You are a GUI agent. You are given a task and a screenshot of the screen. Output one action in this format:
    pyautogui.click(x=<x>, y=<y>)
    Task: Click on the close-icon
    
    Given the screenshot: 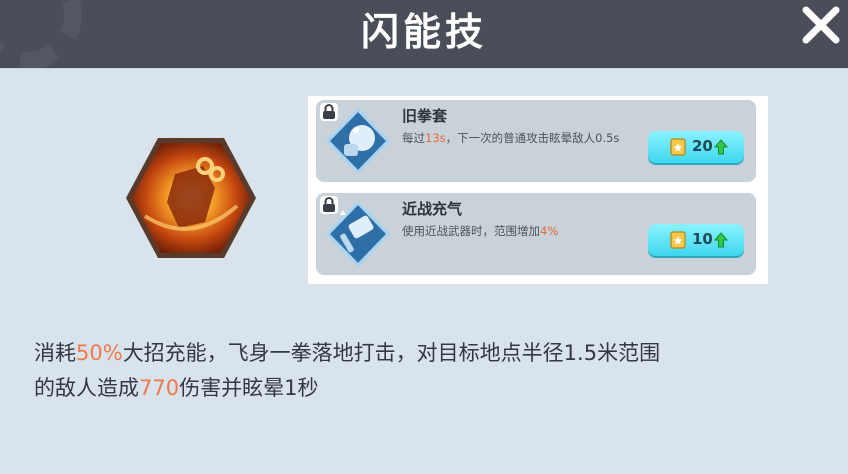 What is the action you would take?
    pyautogui.click(x=821, y=25)
    